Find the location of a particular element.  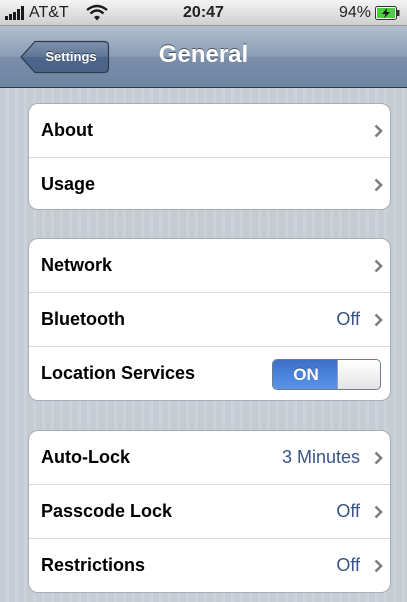

row-restrictions: Restrictions Off is located at coordinates (209, 565).